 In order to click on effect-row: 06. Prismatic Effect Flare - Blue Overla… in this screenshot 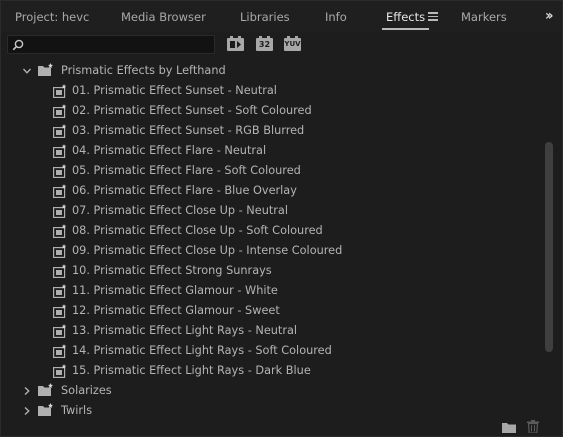, I will do `click(276, 191)`.